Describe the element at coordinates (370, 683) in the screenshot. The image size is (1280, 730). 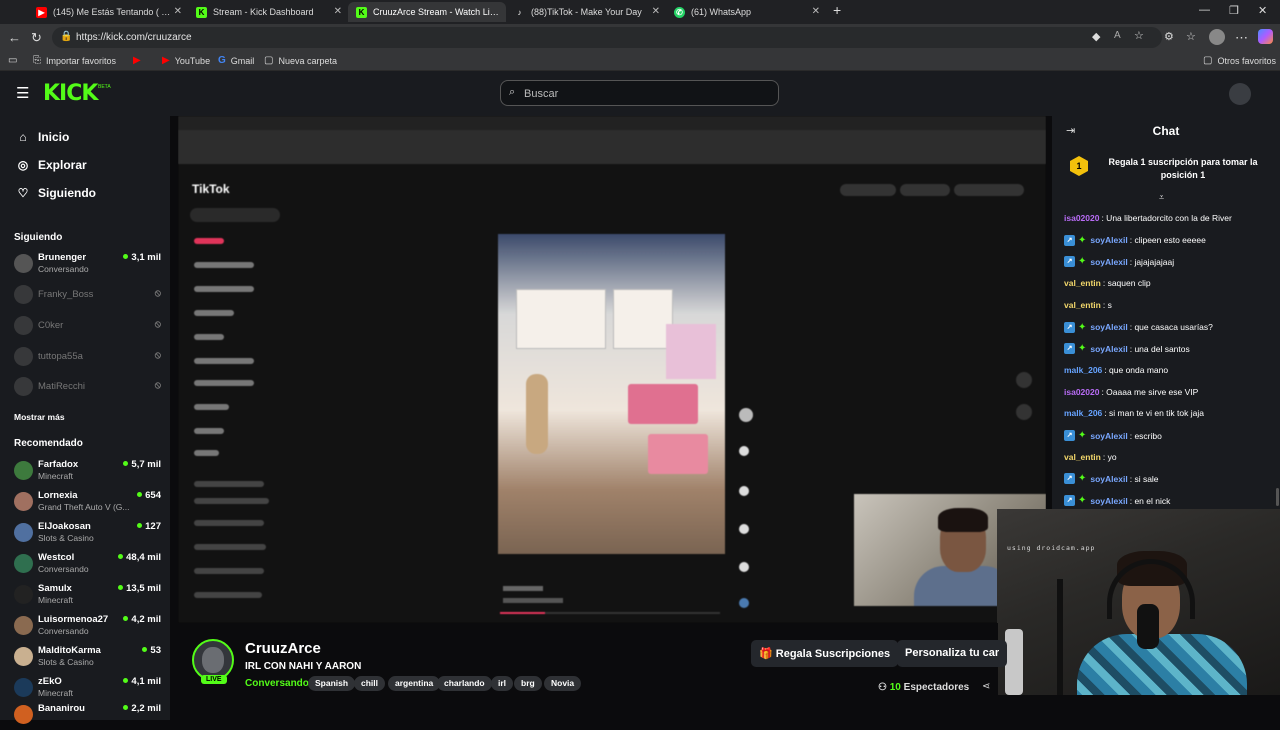
I see `stream-tag: chill` at that location.